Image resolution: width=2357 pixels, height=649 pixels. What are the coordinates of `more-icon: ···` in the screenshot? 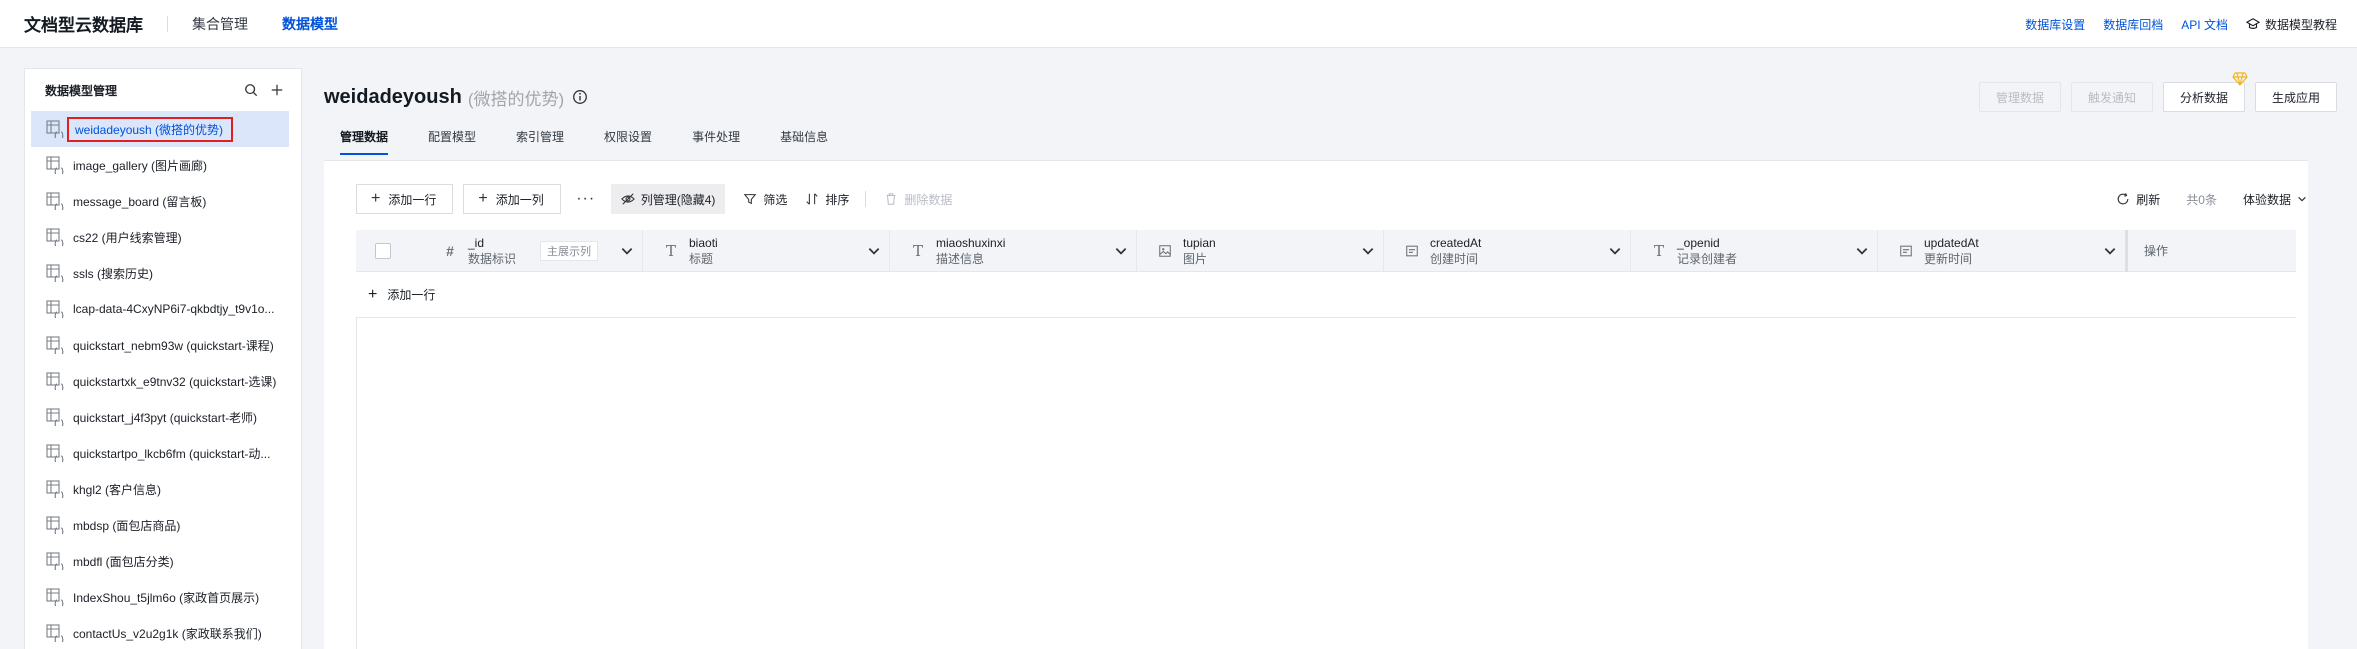 It's located at (586, 199).